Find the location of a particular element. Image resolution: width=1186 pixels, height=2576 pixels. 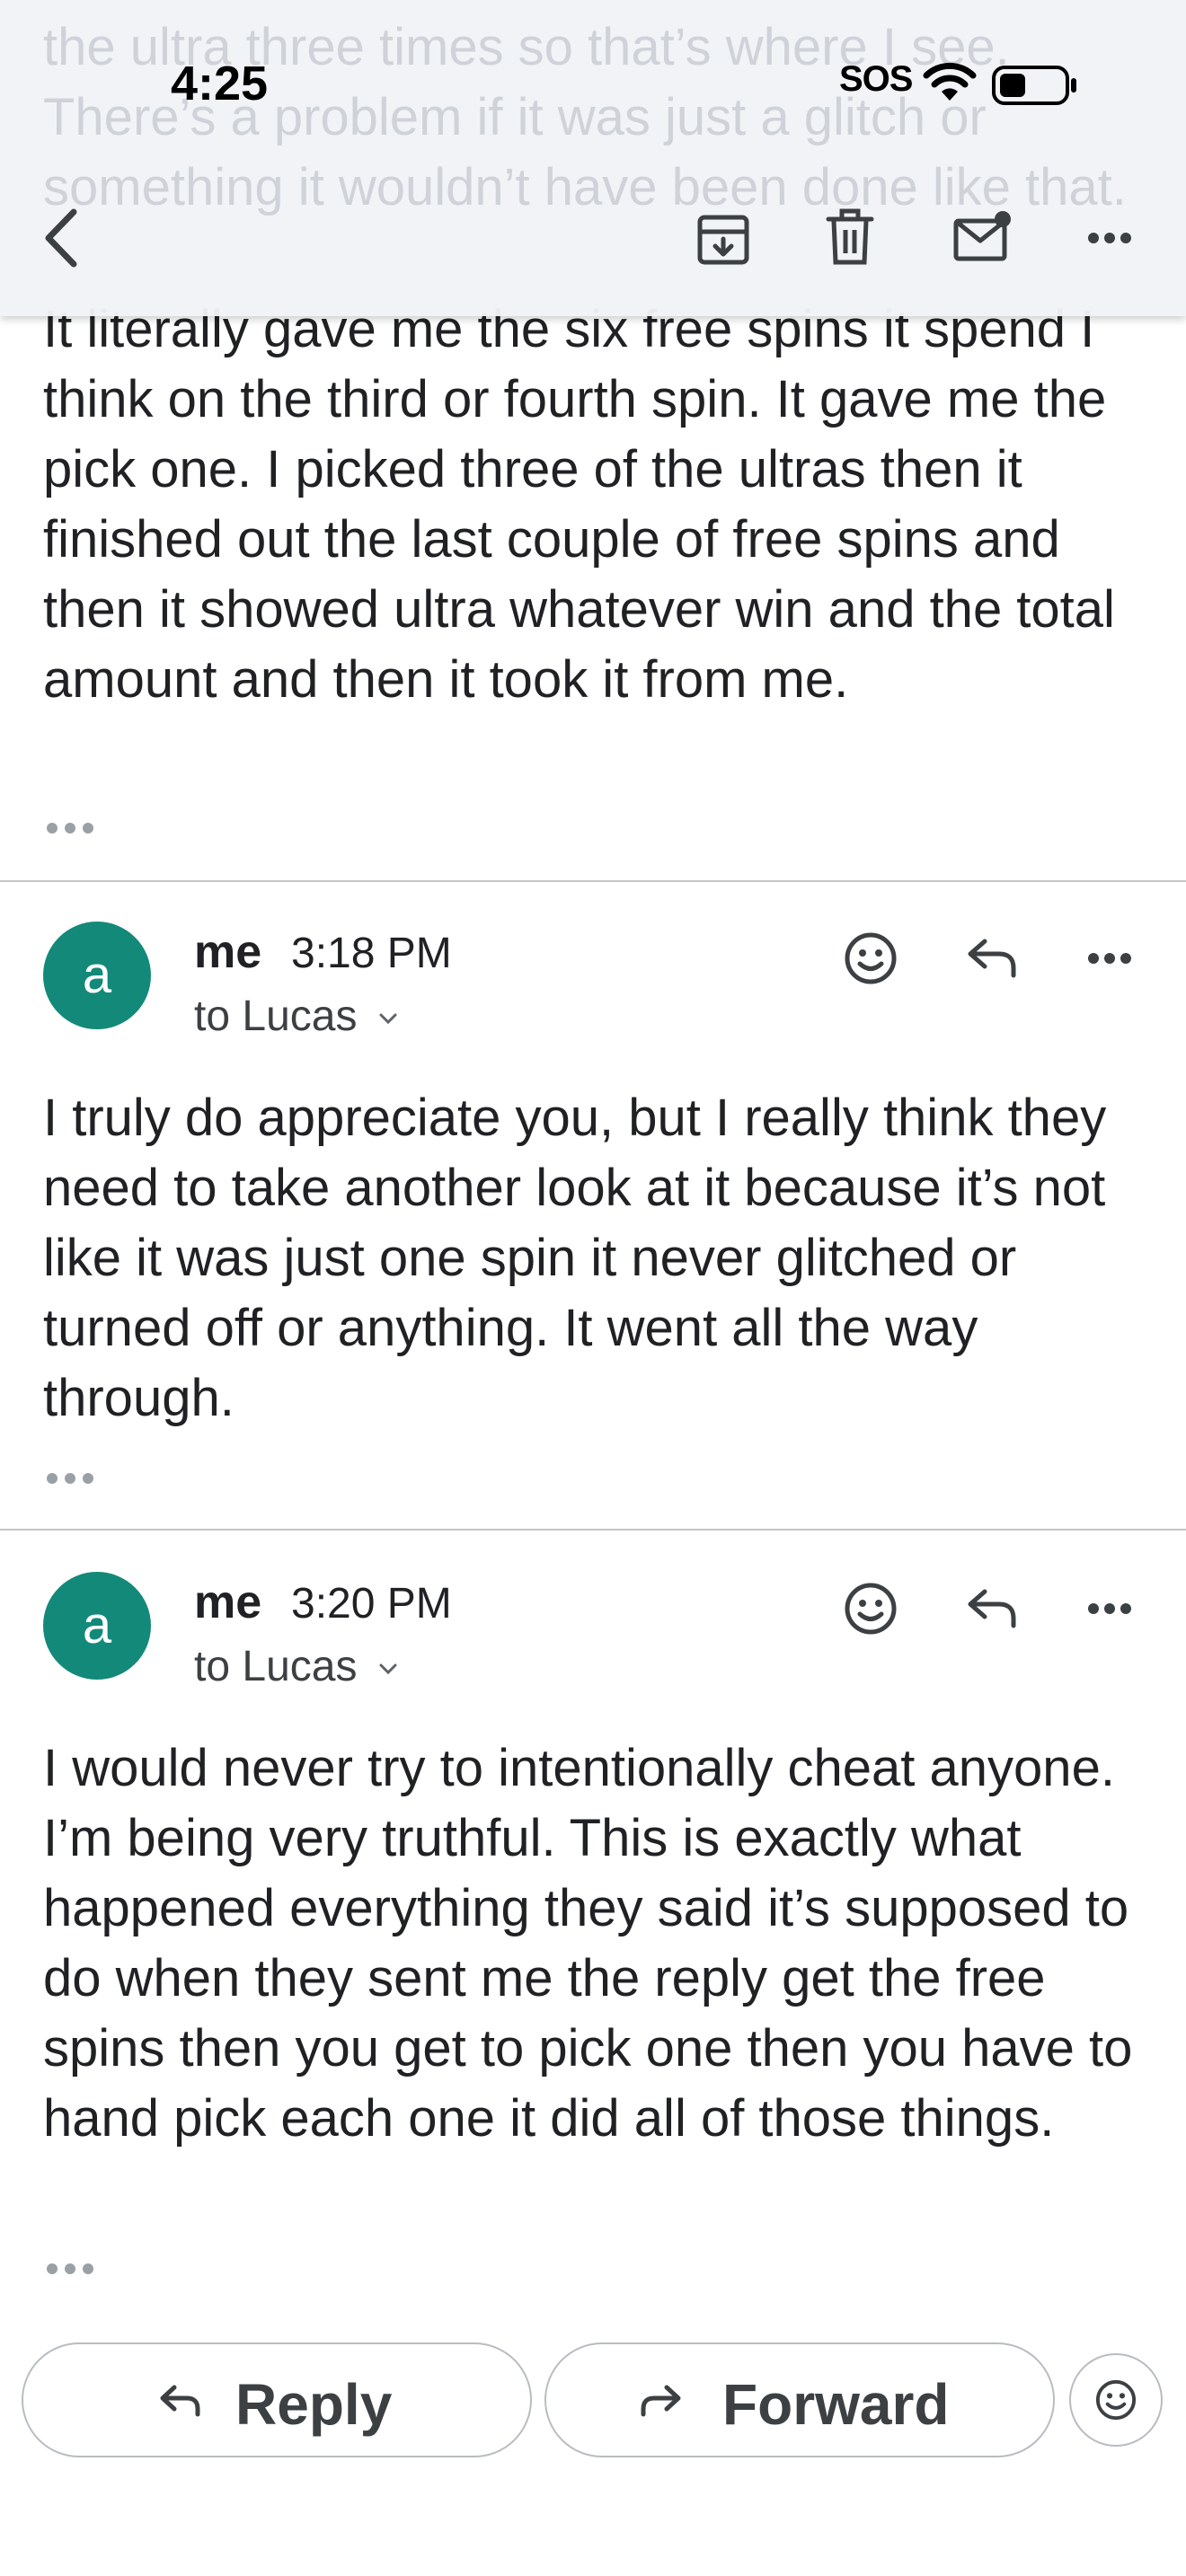

reply-button: Reply is located at coordinates (277, 2399).